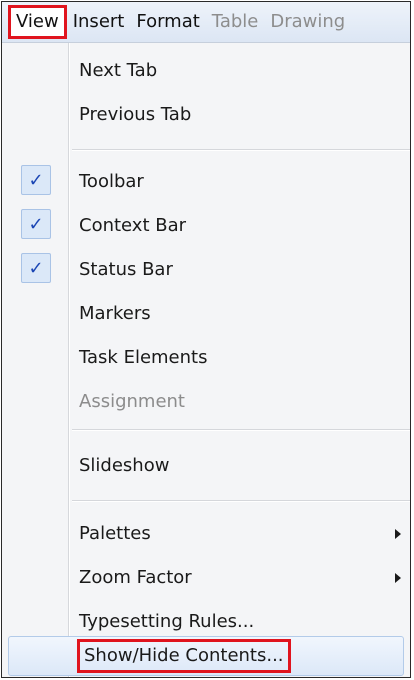 The width and height of the screenshot is (414, 680). Describe the element at coordinates (206, 226) in the screenshot. I see `menu-item-context-bar: ✓ Context Bar` at that location.